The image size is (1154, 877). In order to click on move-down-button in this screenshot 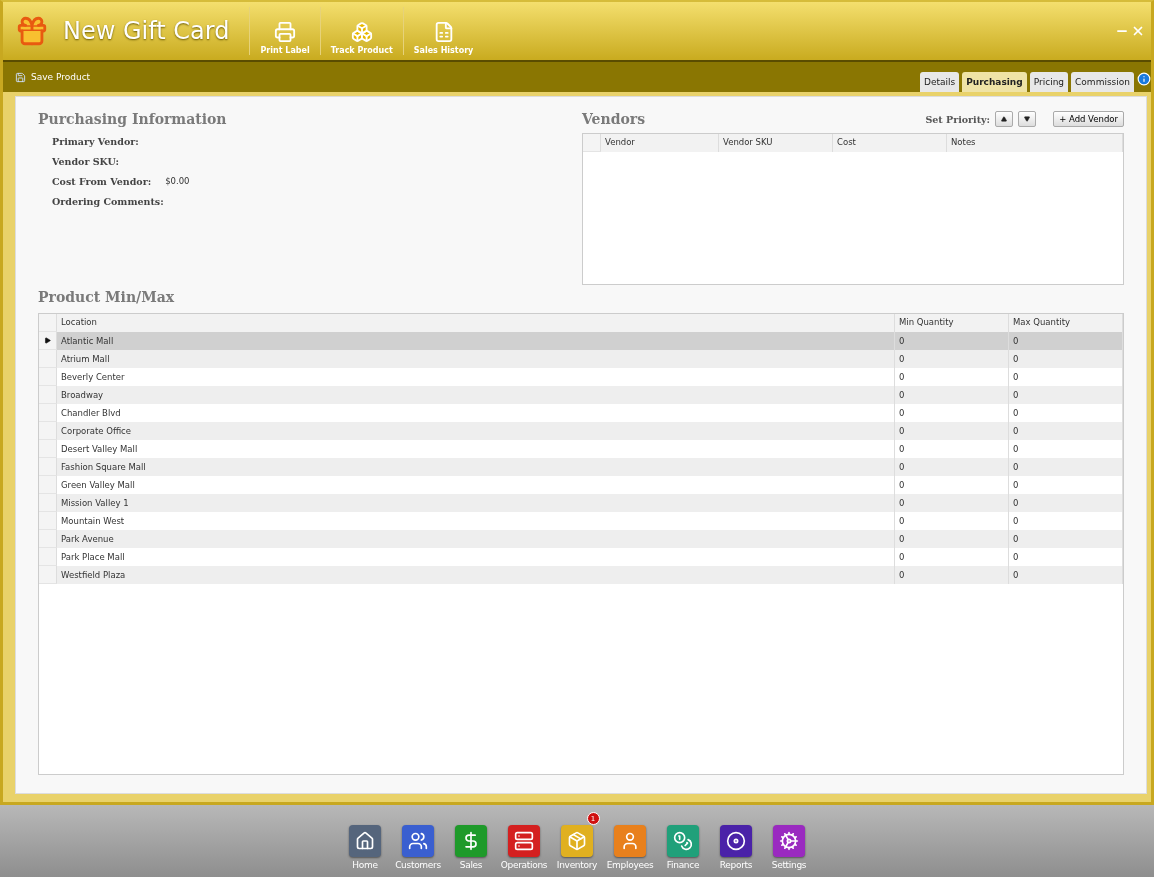, I will do `click(1027, 119)`.